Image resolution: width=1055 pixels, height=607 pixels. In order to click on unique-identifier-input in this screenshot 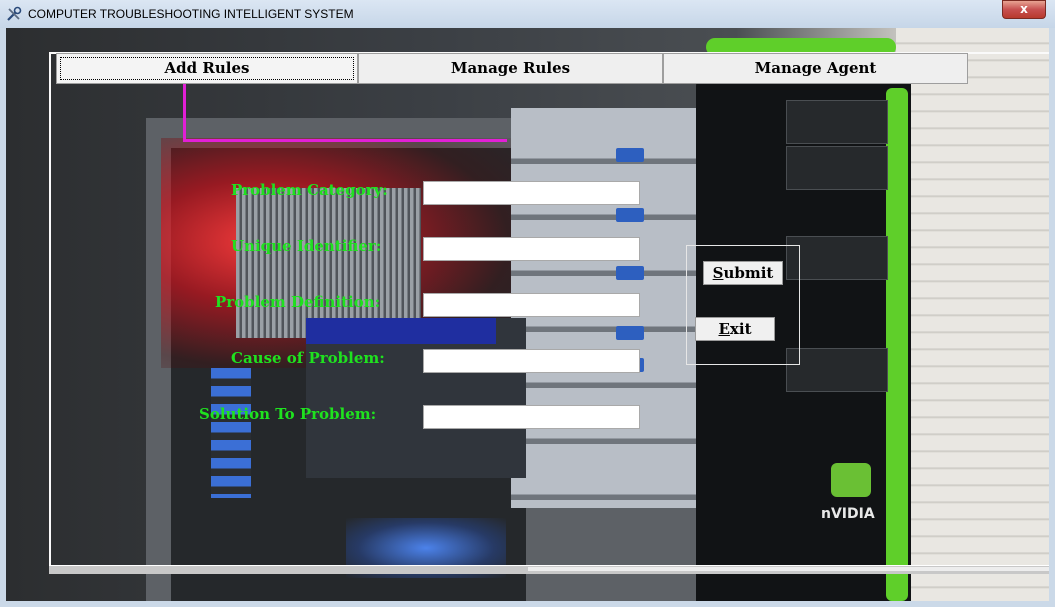, I will do `click(531, 249)`.